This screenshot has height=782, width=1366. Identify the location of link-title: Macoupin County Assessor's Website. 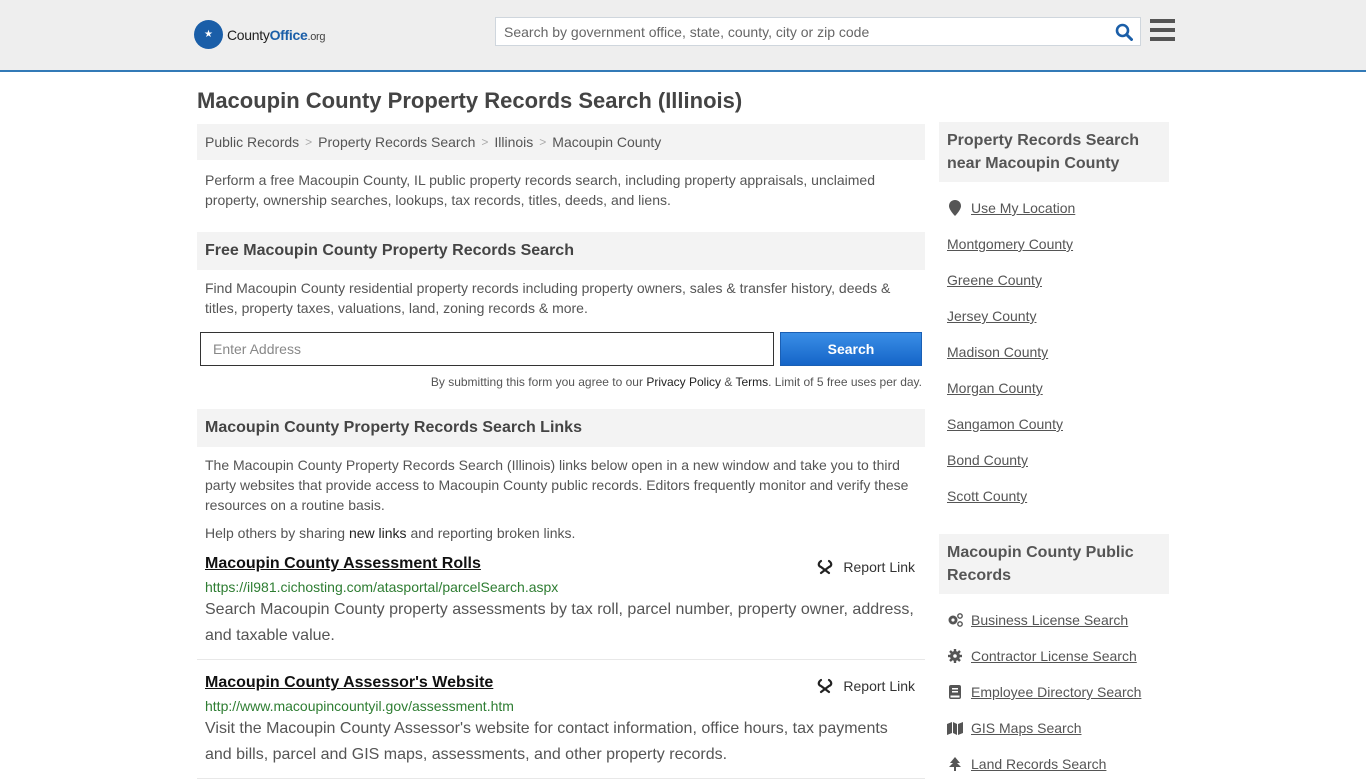
(349, 682).